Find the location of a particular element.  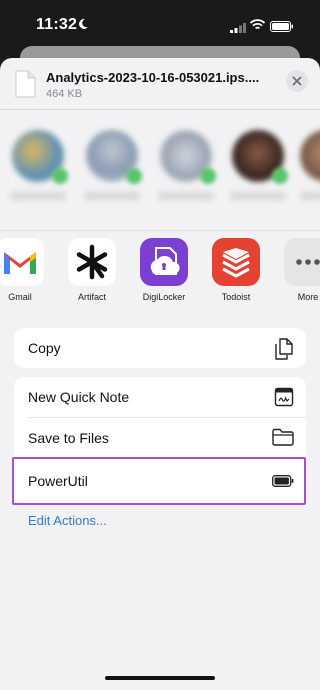

app-artifact: Artifact is located at coordinates (92, 273).